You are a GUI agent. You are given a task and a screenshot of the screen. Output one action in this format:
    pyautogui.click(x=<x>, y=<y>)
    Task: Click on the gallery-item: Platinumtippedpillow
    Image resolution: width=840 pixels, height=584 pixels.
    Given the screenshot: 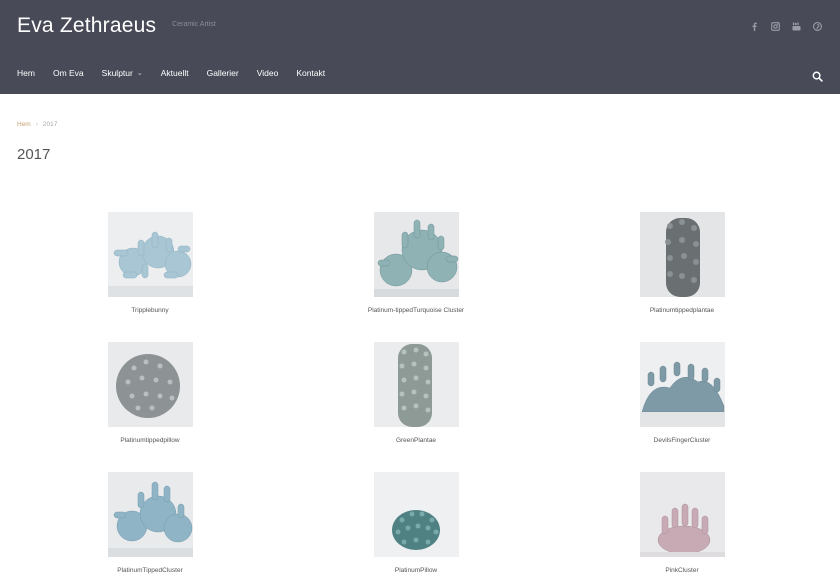 What is the action you would take?
    pyautogui.click(x=150, y=393)
    